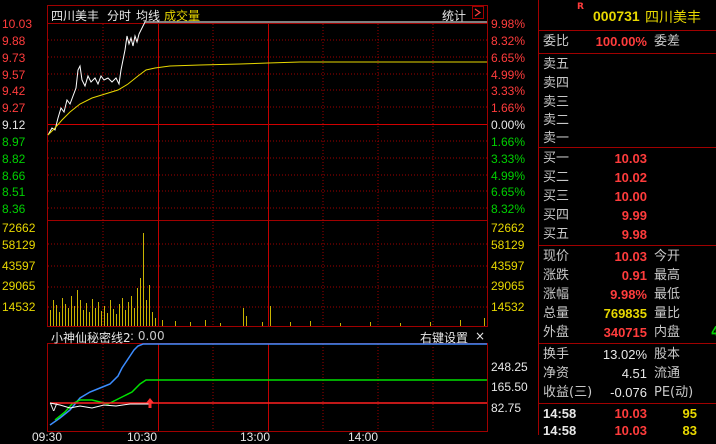 The height and width of the screenshot is (444, 716). Describe the element at coordinates (508, 209) in the screenshot. I see `percent-tick: 8.32%` at that location.